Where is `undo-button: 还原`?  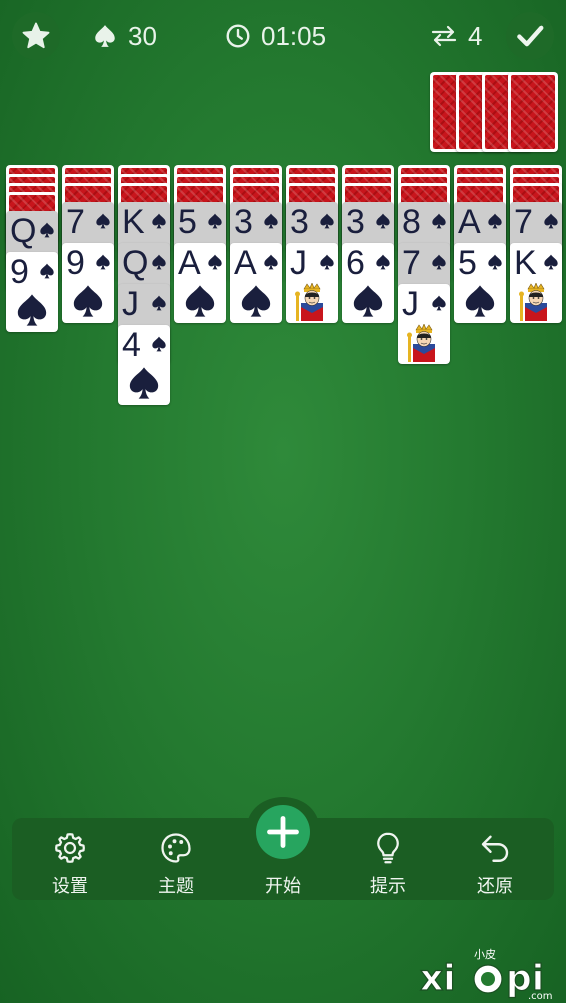
undo-button: 还原 is located at coordinates (495, 861).